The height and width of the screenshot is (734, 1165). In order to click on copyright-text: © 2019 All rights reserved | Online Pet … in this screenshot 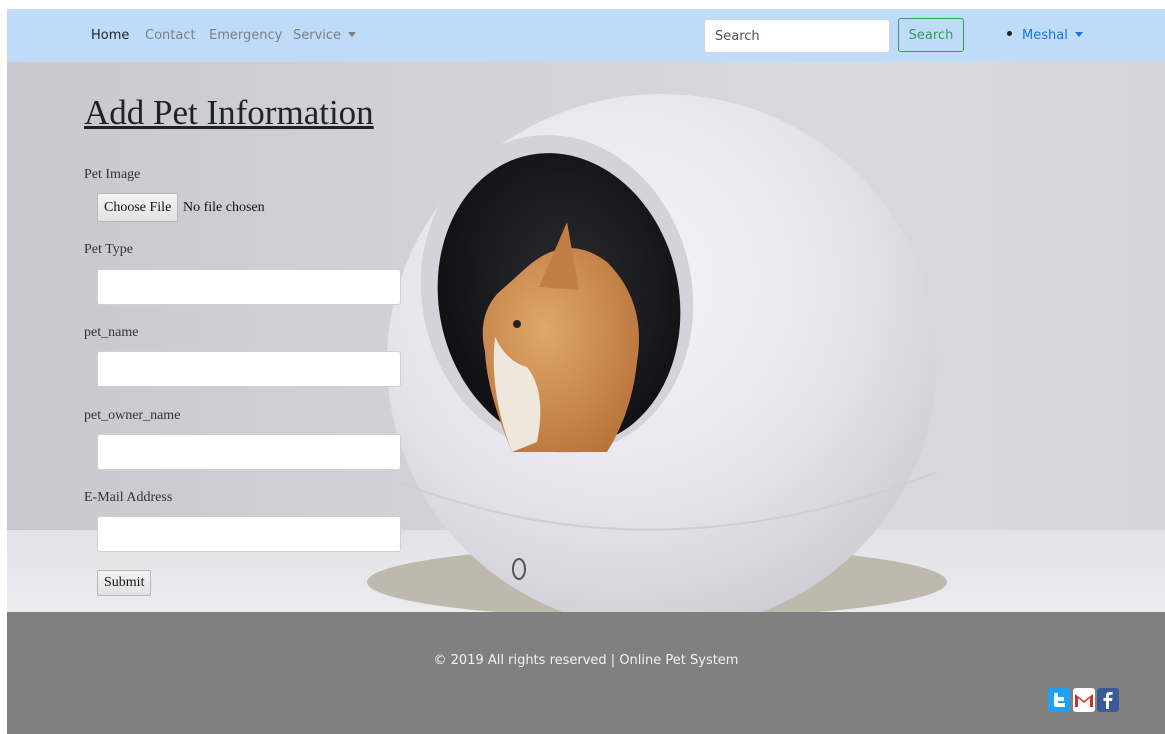, I will do `click(586, 660)`.